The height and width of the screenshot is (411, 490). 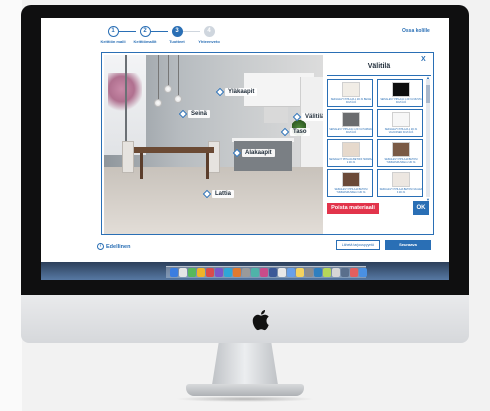 I want to click on scene-table-leg, so click(x=207, y=166).